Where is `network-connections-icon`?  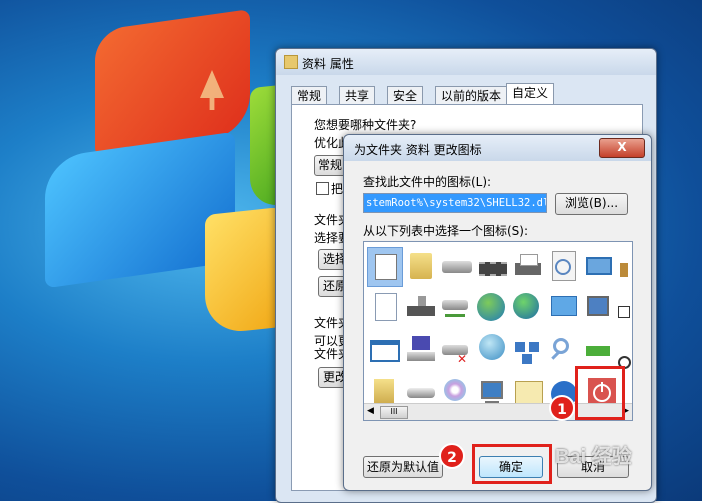 network-connections-icon is located at coordinates (564, 307).